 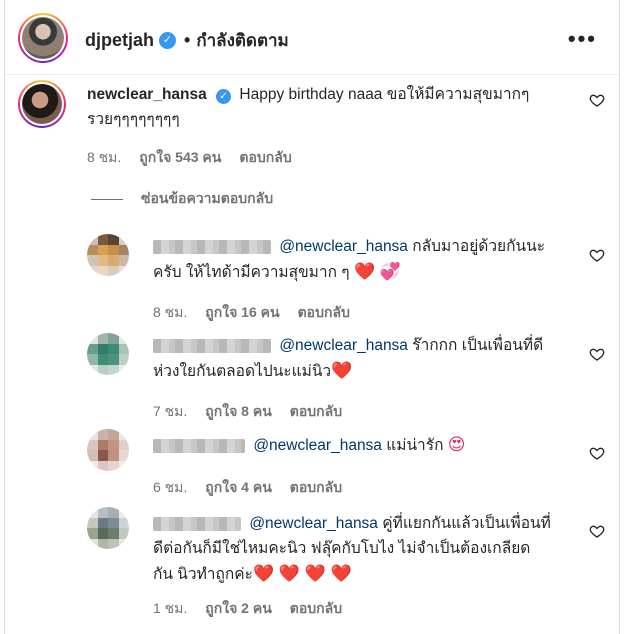 What do you see at coordinates (302, 573) in the screenshot?
I see `heart-emoji: ❤️ ❤️ ❤️ ❤️` at bounding box center [302, 573].